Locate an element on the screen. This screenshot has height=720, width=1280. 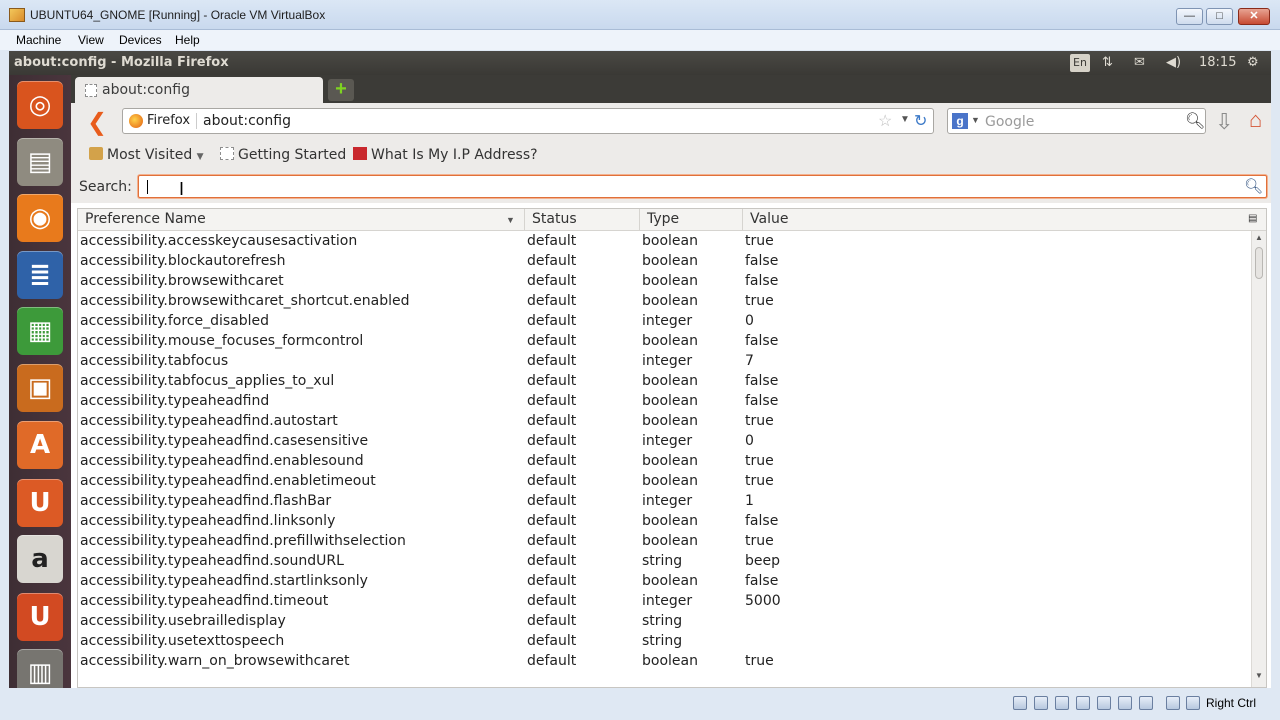
url-text: about:config is located at coordinates (247, 121).